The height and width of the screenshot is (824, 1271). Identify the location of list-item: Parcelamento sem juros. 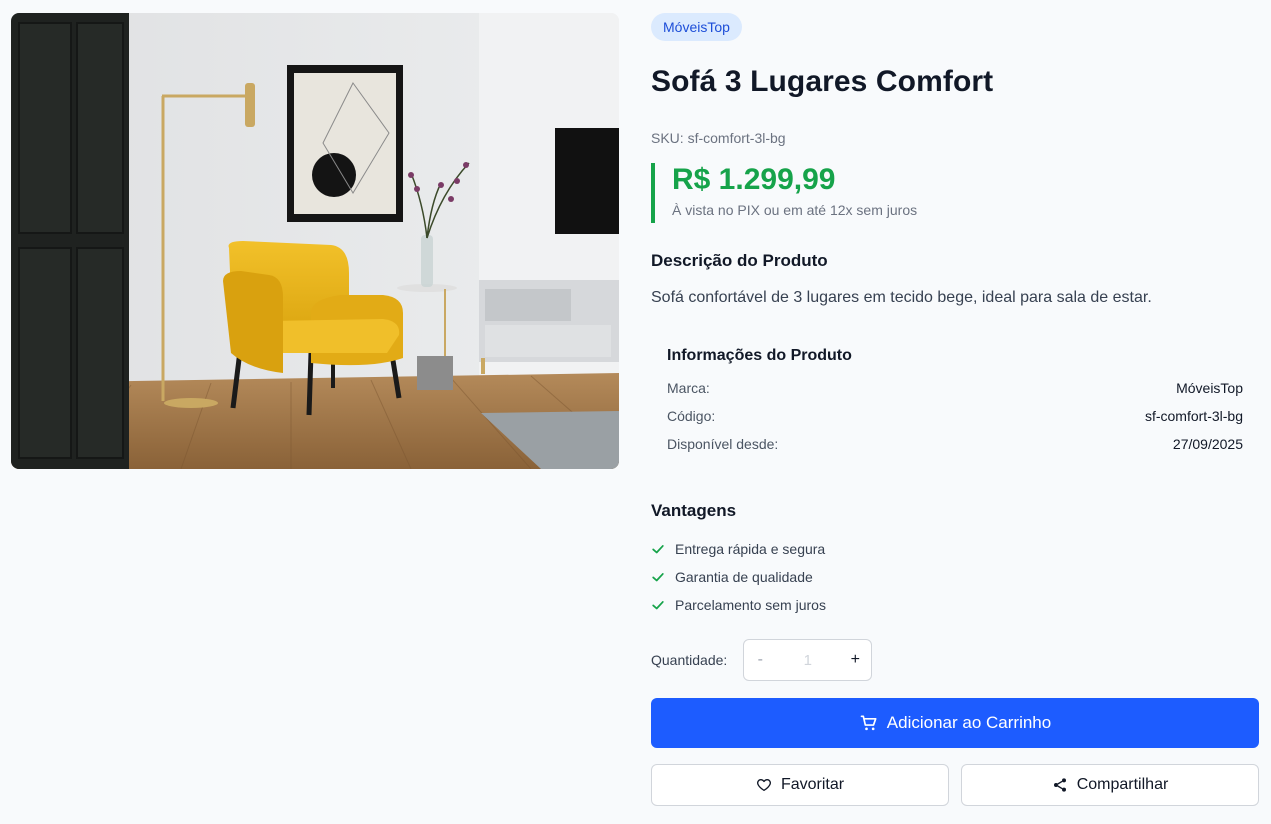
(955, 605).